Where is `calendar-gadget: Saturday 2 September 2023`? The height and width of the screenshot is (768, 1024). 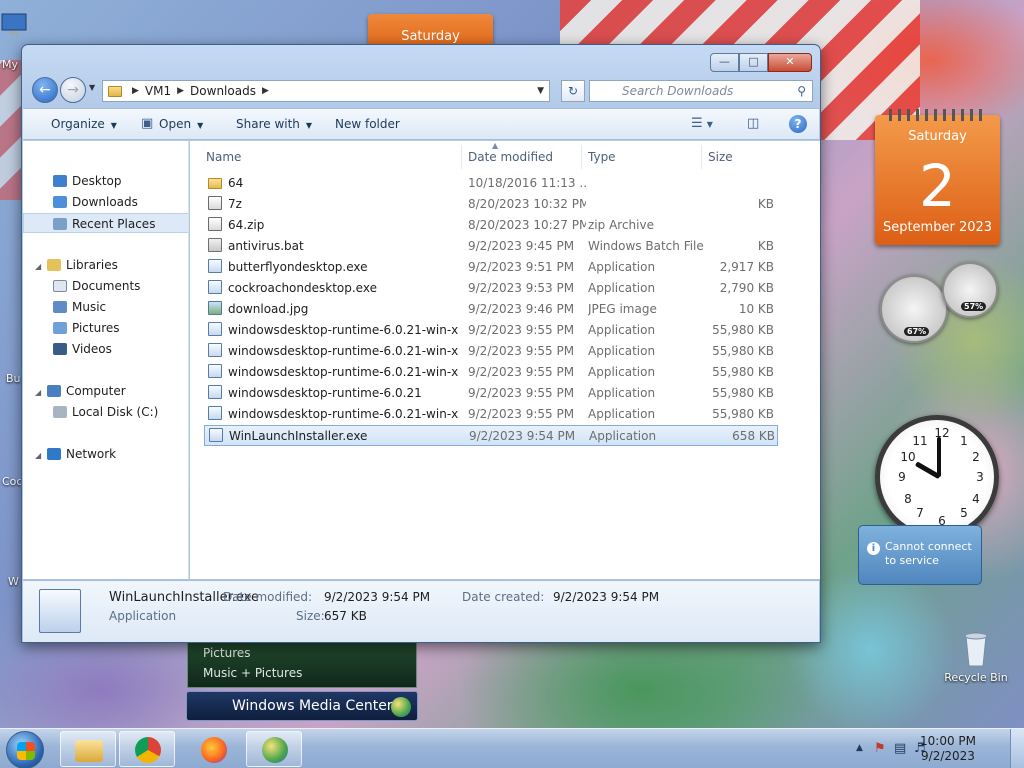
calendar-gadget: Saturday 2 September 2023 is located at coordinates (937, 177).